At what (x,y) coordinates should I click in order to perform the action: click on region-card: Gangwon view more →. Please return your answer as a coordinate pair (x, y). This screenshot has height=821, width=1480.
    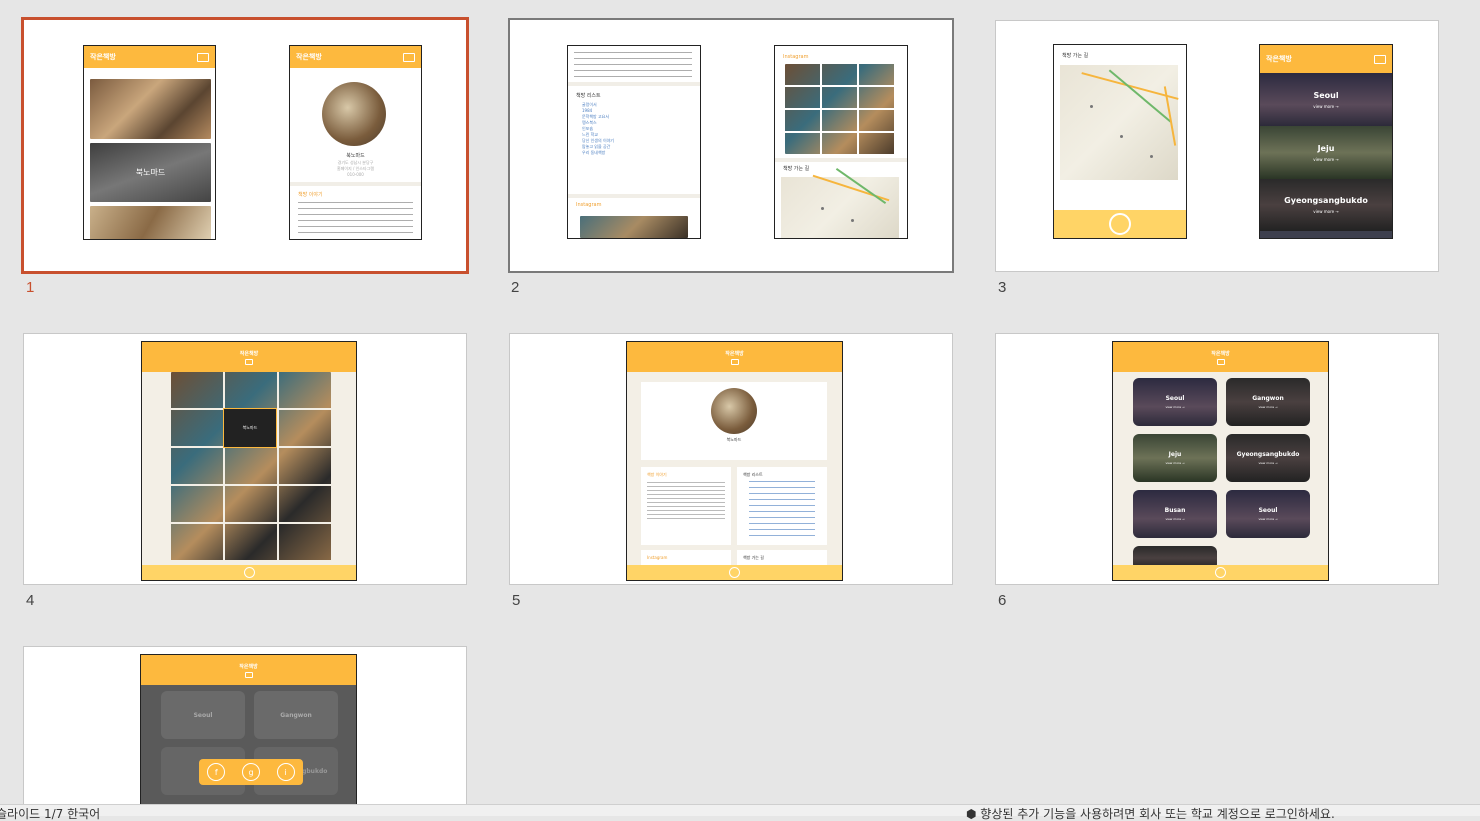
    Looking at the image, I should click on (1268, 402).